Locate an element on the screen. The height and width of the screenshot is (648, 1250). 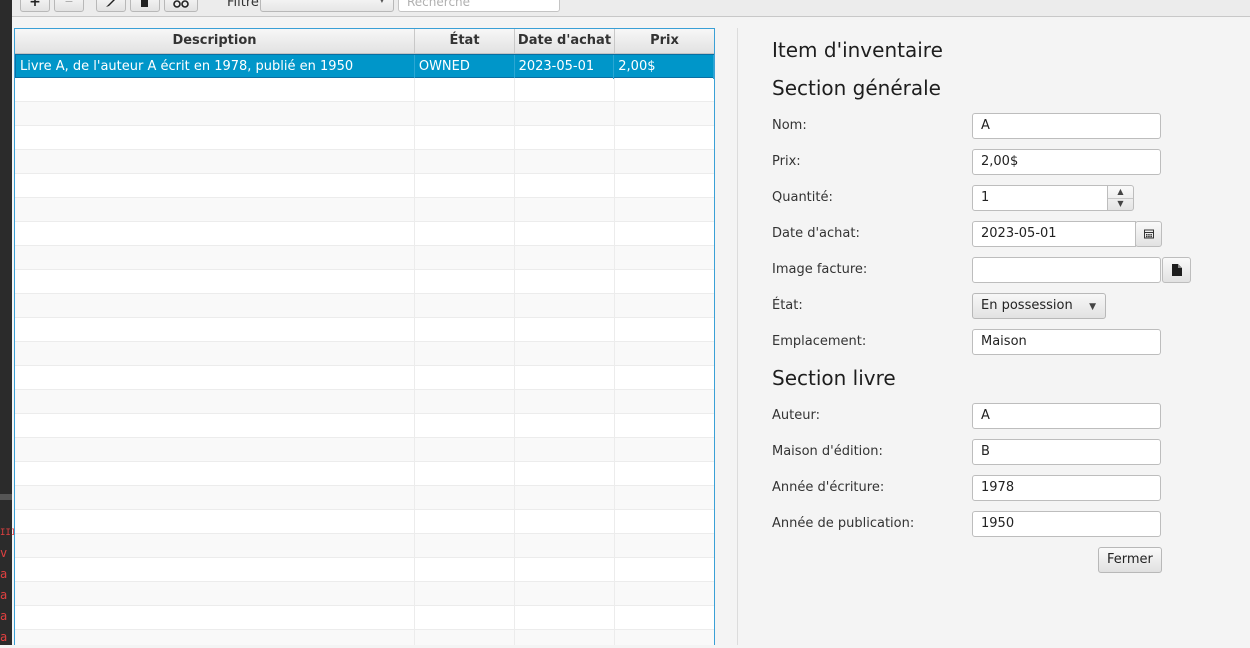
editeur-field: B is located at coordinates (1066, 452).